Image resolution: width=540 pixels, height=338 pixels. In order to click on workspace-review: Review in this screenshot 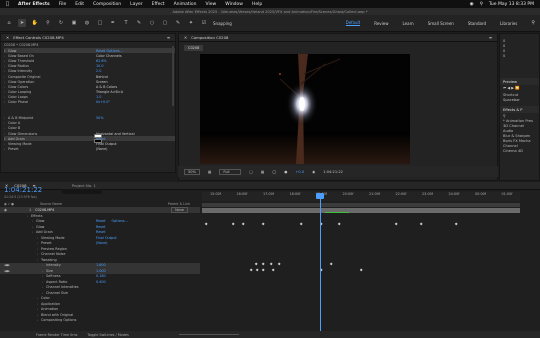, I will do `click(381, 23)`.